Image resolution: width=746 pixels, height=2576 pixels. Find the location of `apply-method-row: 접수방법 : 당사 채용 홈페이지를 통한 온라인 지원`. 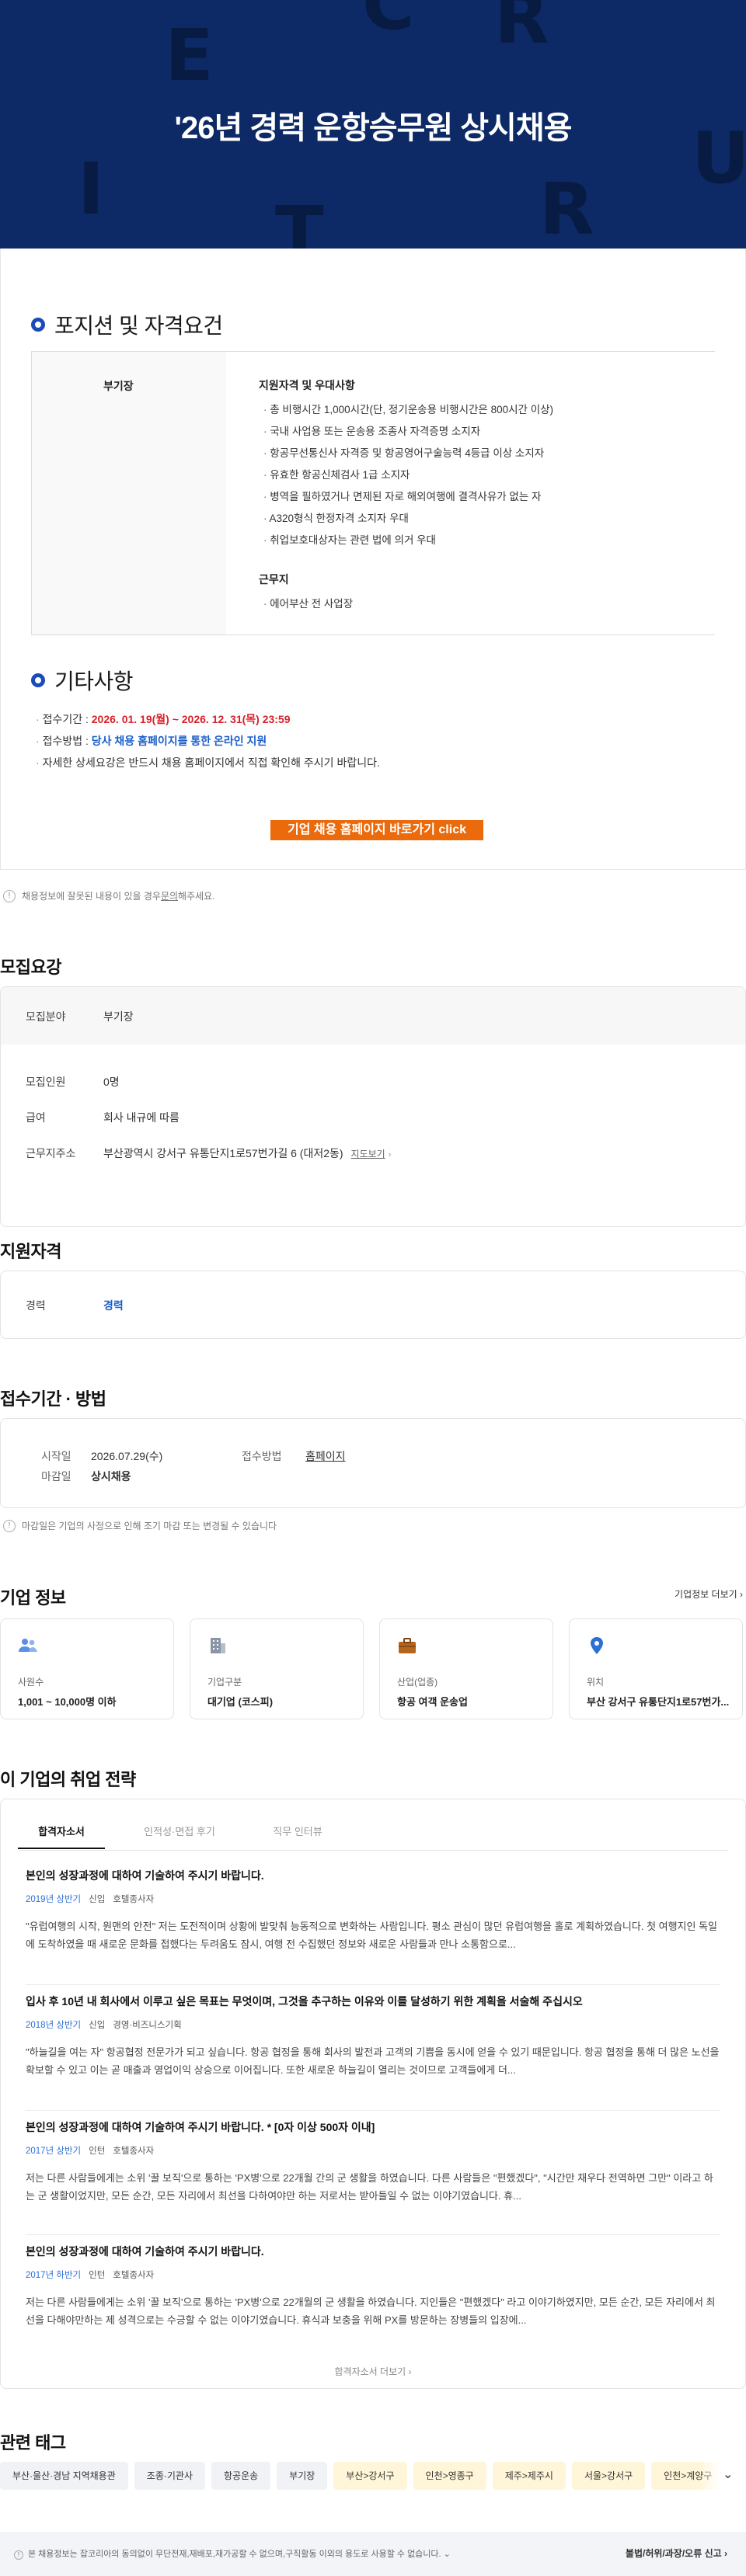

apply-method-row: 접수방법 : 당사 채용 홈페이지를 통한 온라인 지원 is located at coordinates (208, 741).